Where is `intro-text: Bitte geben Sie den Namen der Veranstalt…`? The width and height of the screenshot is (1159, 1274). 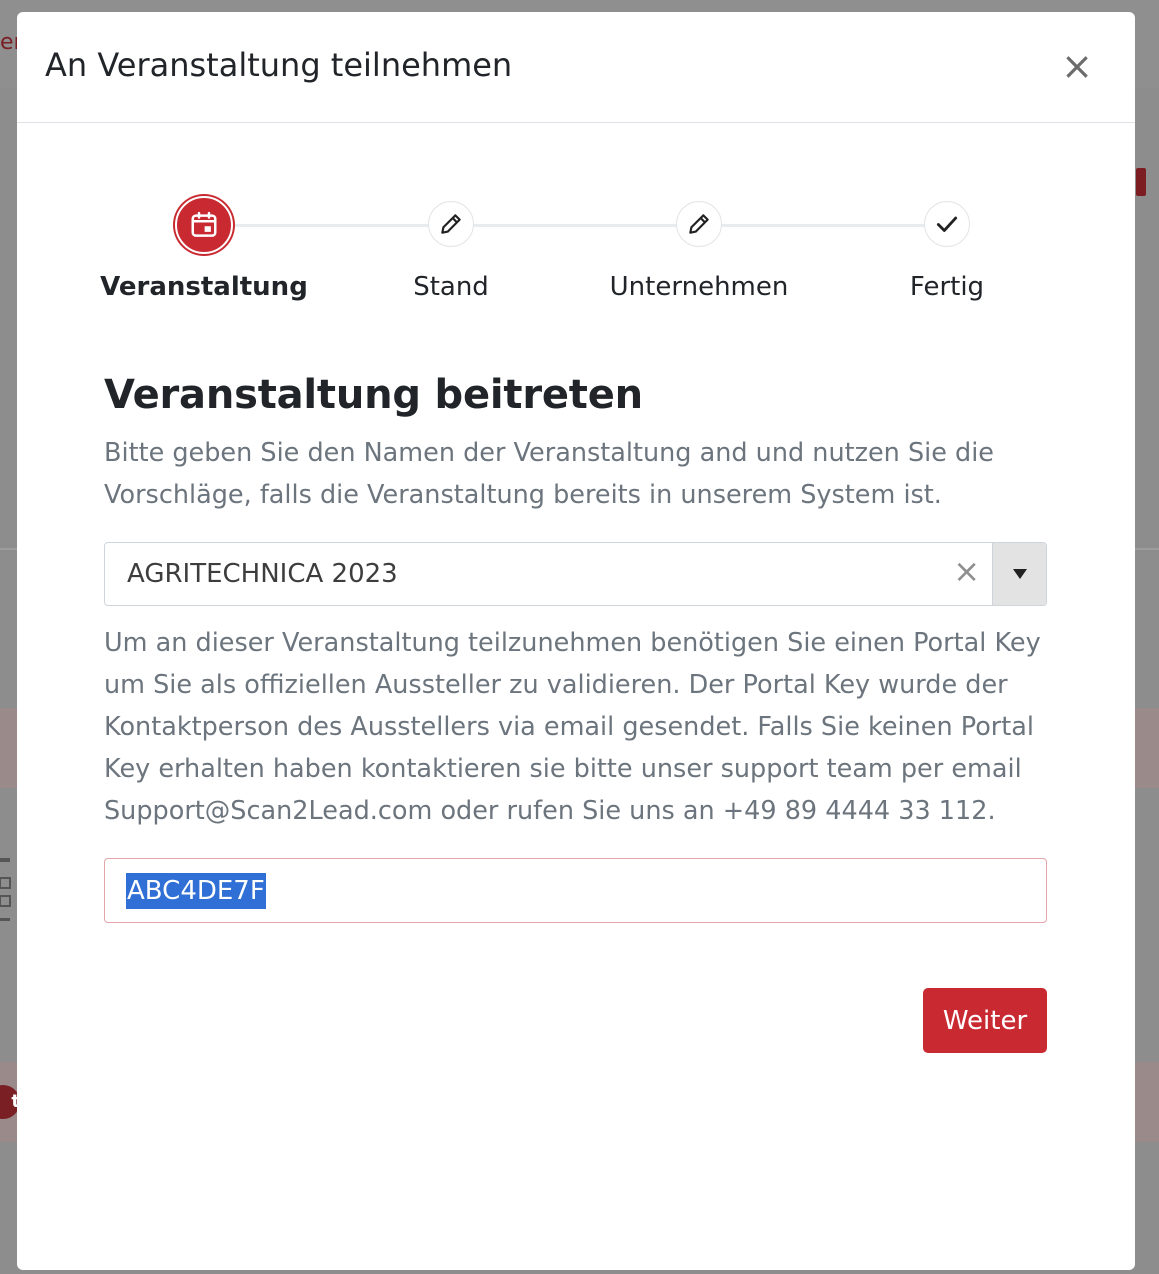 intro-text: Bitte geben Sie den Namen der Veranstalt… is located at coordinates (549, 474).